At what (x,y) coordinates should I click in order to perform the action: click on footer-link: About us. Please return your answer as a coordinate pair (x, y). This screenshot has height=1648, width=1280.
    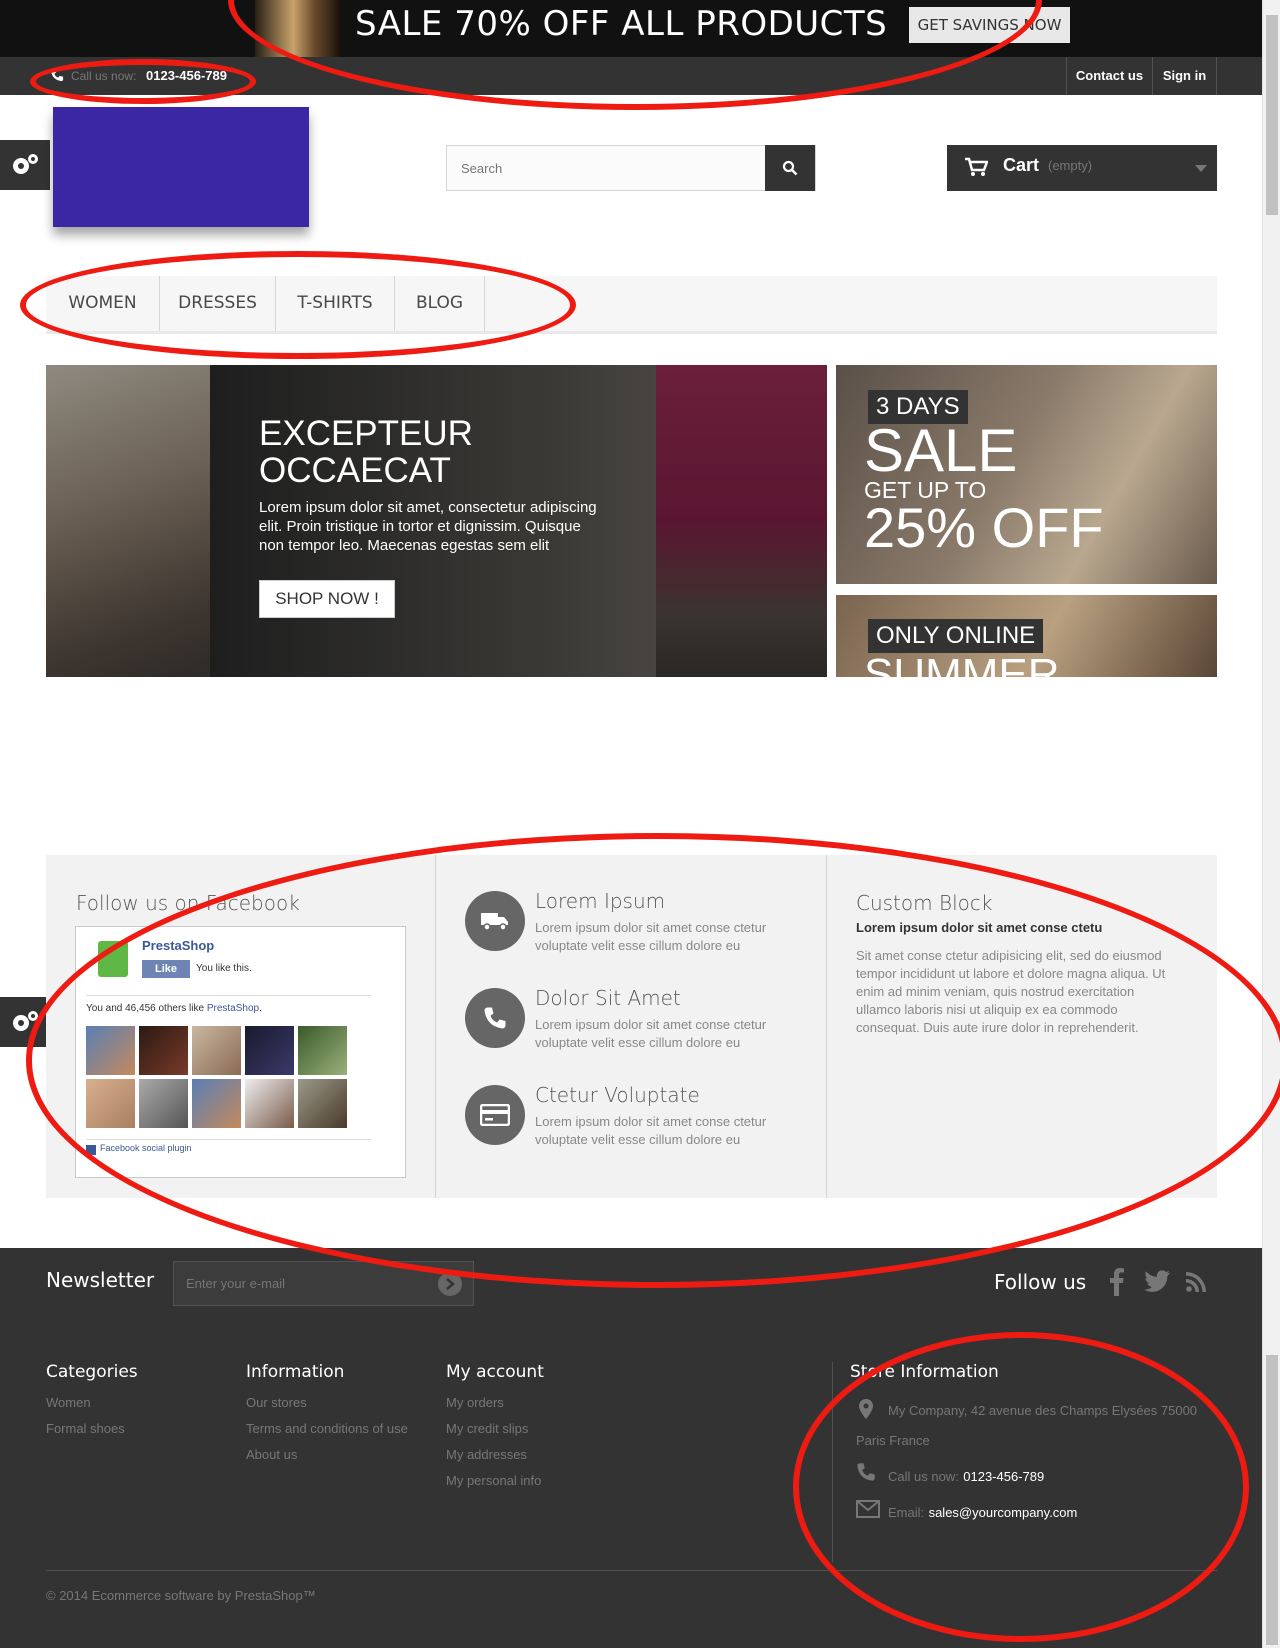
    Looking at the image, I should click on (328, 1455).